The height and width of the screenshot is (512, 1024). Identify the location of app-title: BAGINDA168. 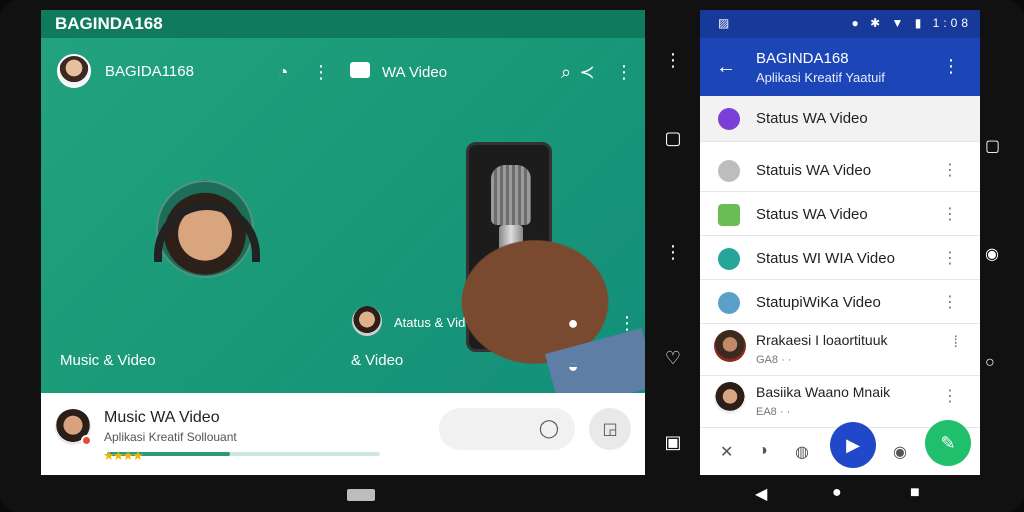
(109, 23).